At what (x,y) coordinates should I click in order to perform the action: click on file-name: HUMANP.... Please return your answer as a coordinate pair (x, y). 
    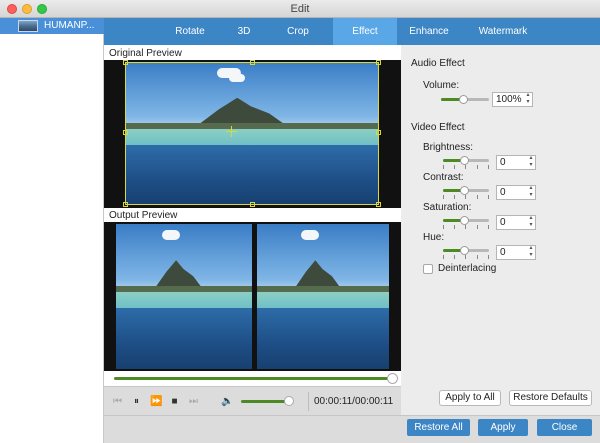
    Looking at the image, I should click on (69, 25).